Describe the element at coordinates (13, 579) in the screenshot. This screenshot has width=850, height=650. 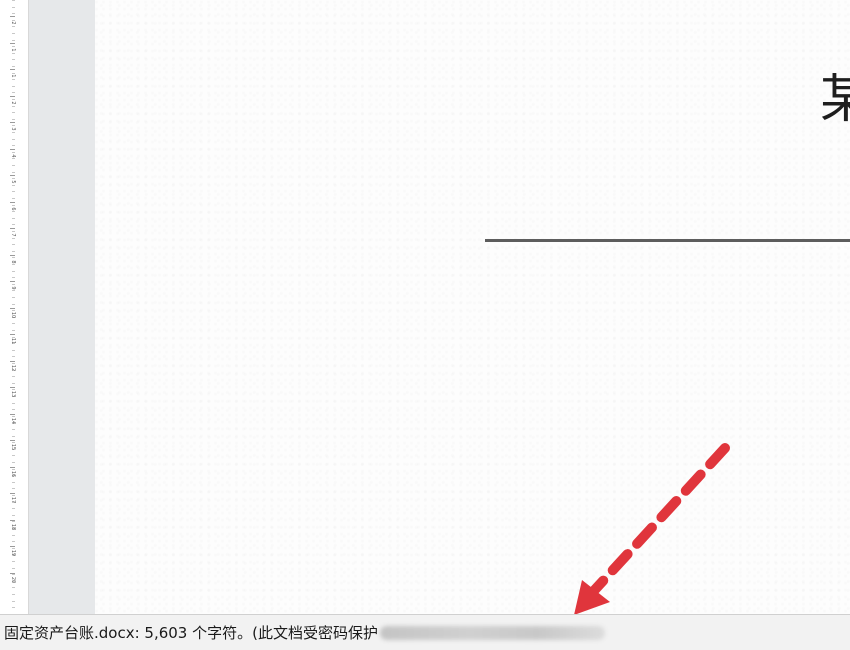
I see `ruler-label: 20` at that location.